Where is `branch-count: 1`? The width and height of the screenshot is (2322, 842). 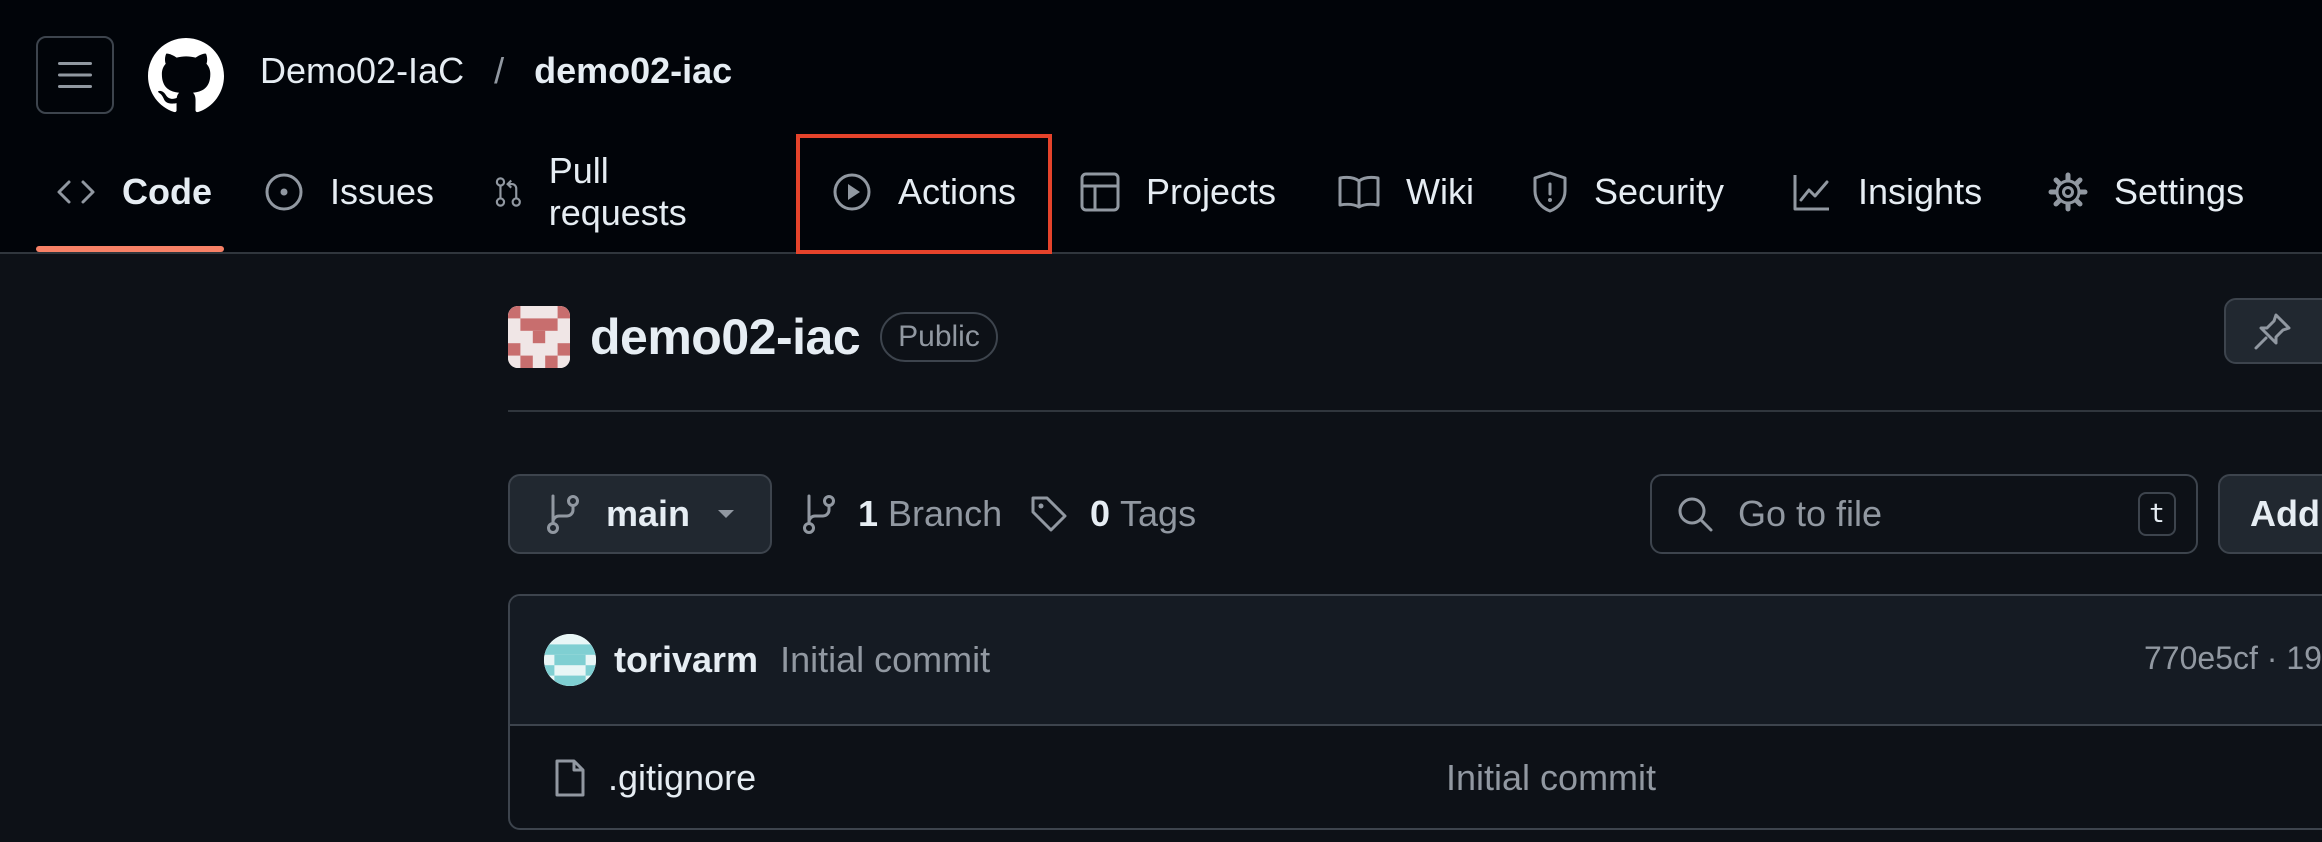 branch-count: 1 is located at coordinates (868, 513).